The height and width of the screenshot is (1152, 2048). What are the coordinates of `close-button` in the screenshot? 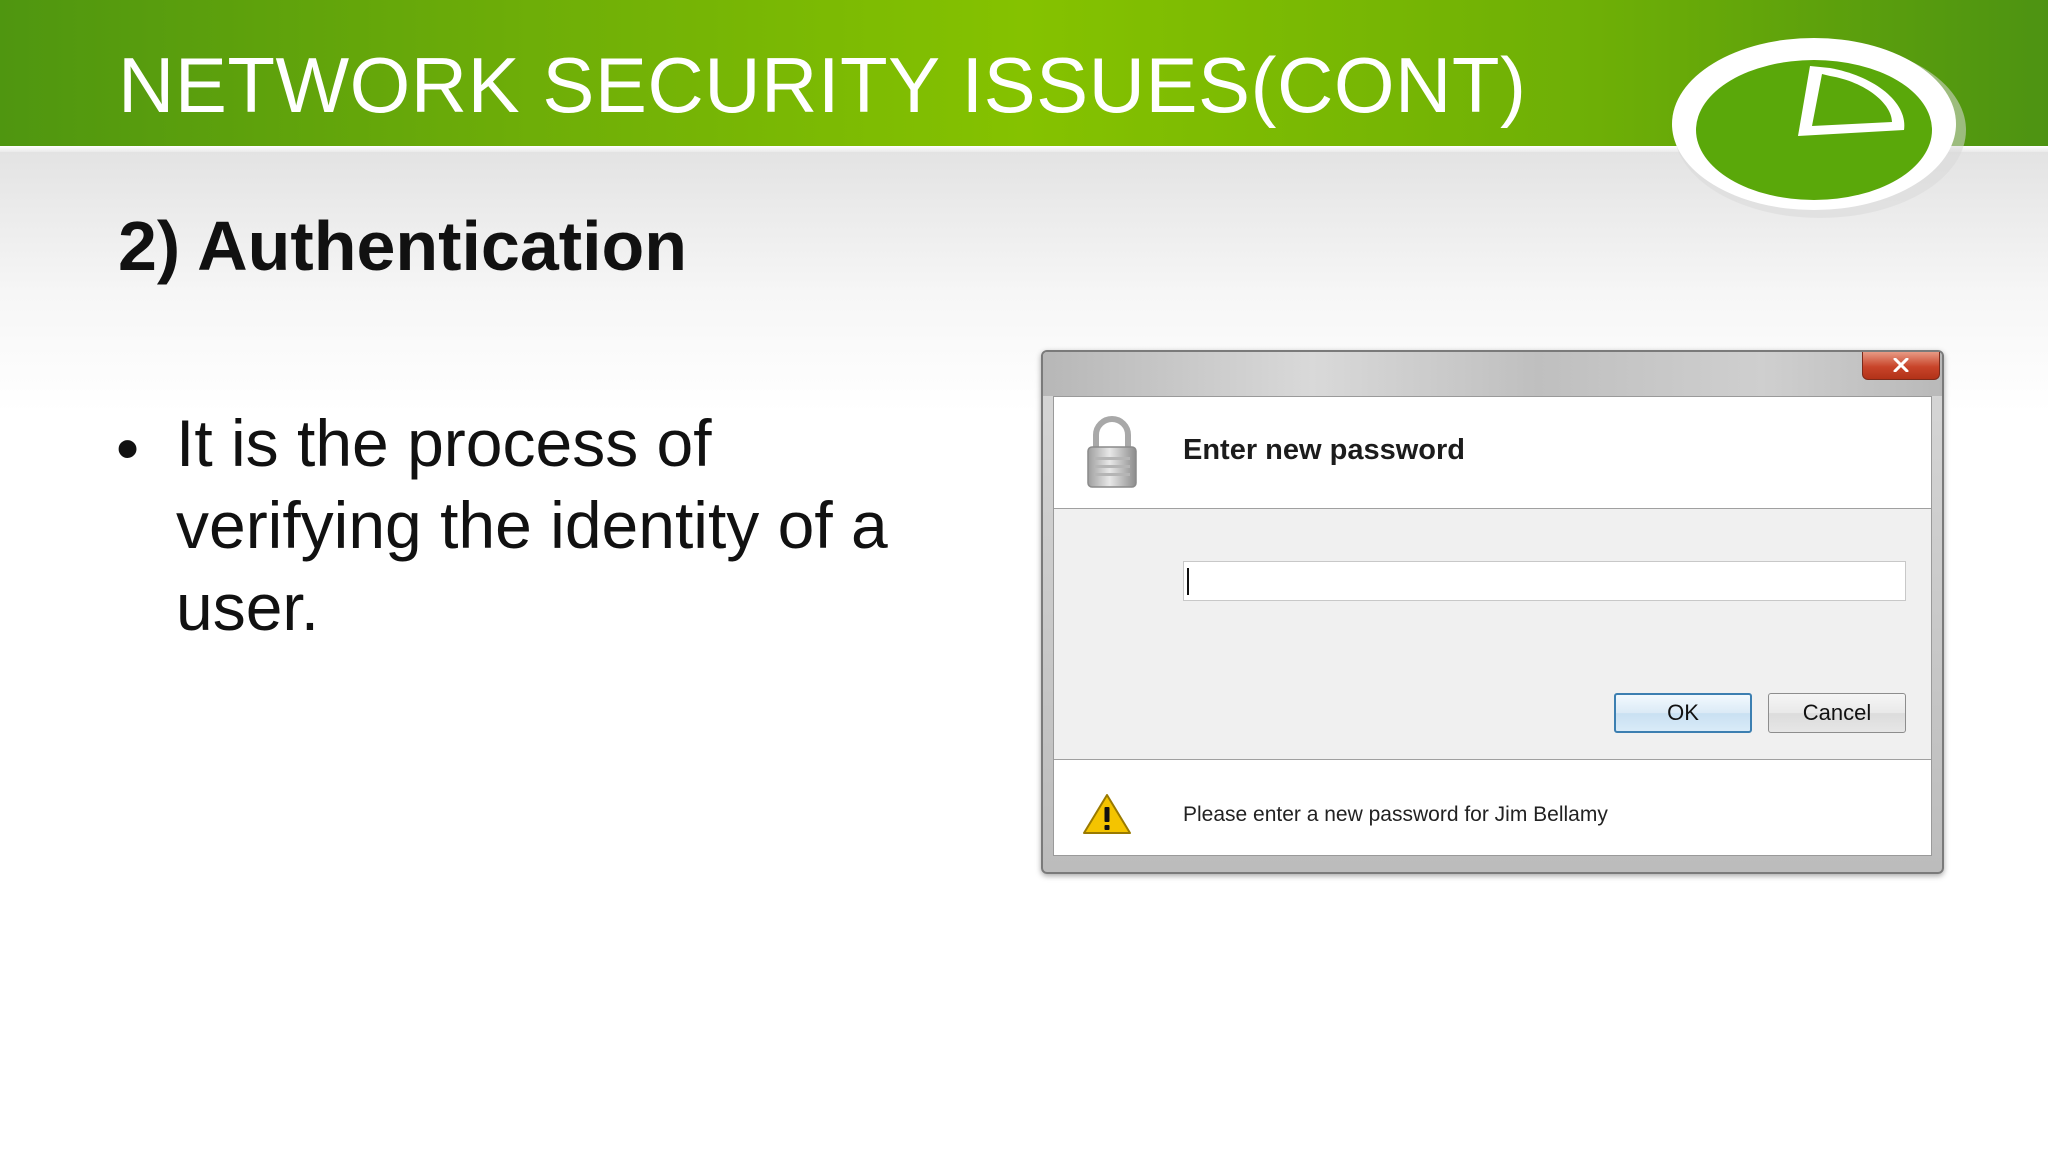 It's located at (1901, 366).